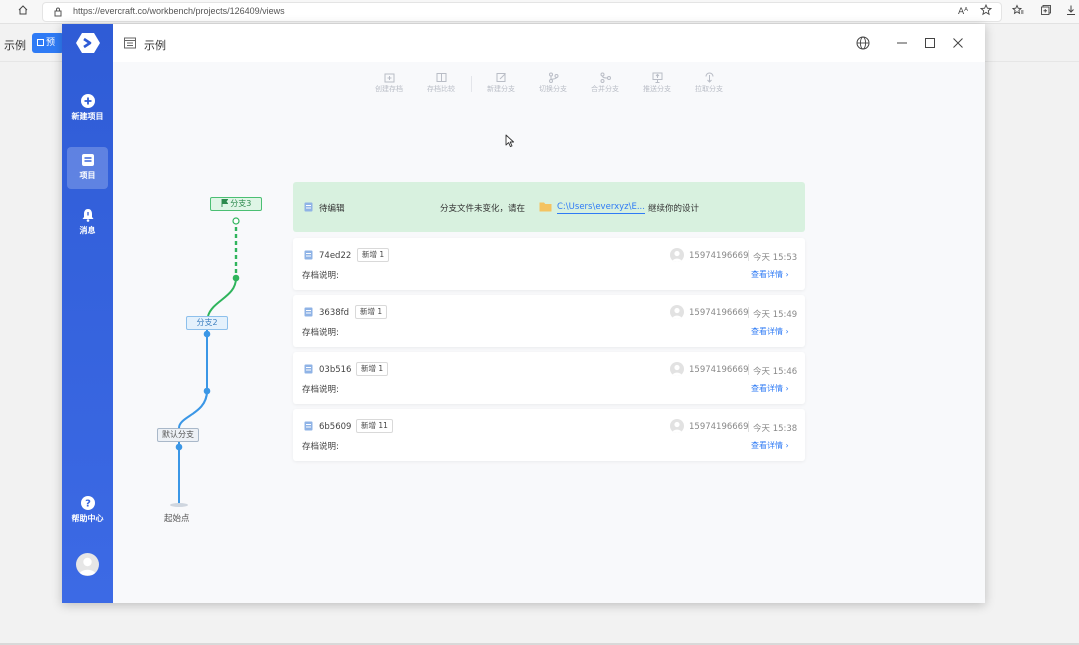 This screenshot has height=645, width=1079. I want to click on toolbar-pull-branch: 拉取分支, so click(709, 86).